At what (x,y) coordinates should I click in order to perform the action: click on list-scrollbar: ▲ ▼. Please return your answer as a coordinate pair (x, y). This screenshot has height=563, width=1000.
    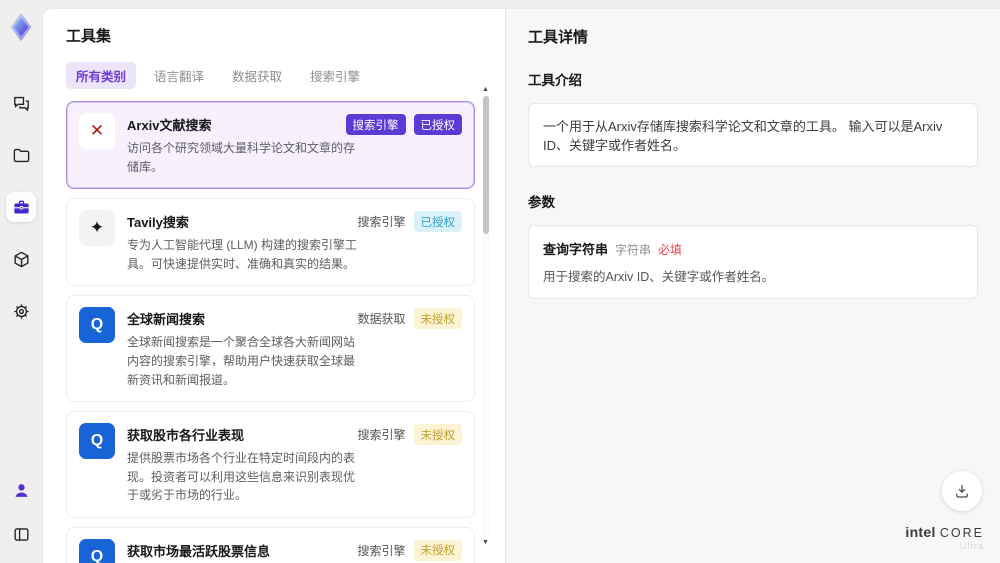
    Looking at the image, I should click on (485, 316).